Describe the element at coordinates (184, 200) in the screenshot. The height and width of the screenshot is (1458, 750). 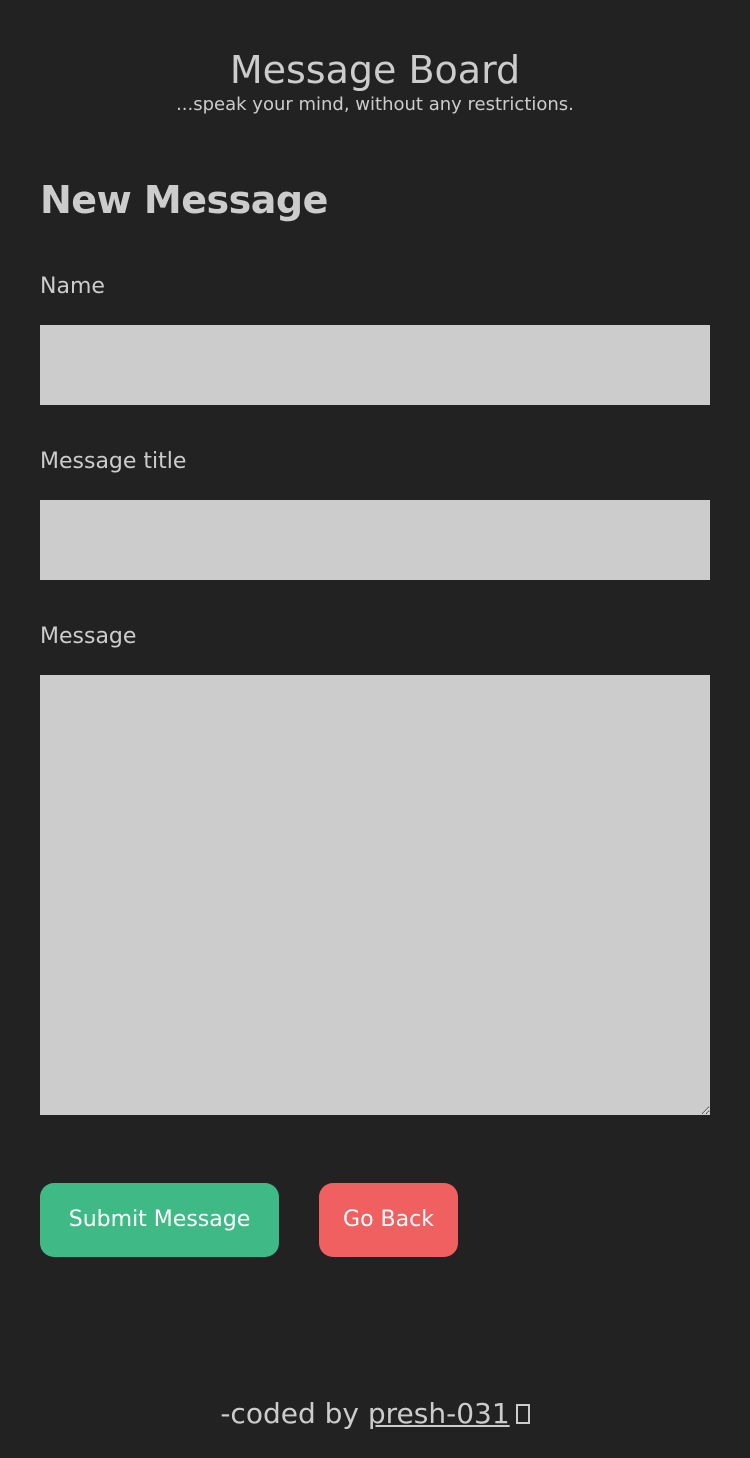
I see `form-heading: New Message` at that location.